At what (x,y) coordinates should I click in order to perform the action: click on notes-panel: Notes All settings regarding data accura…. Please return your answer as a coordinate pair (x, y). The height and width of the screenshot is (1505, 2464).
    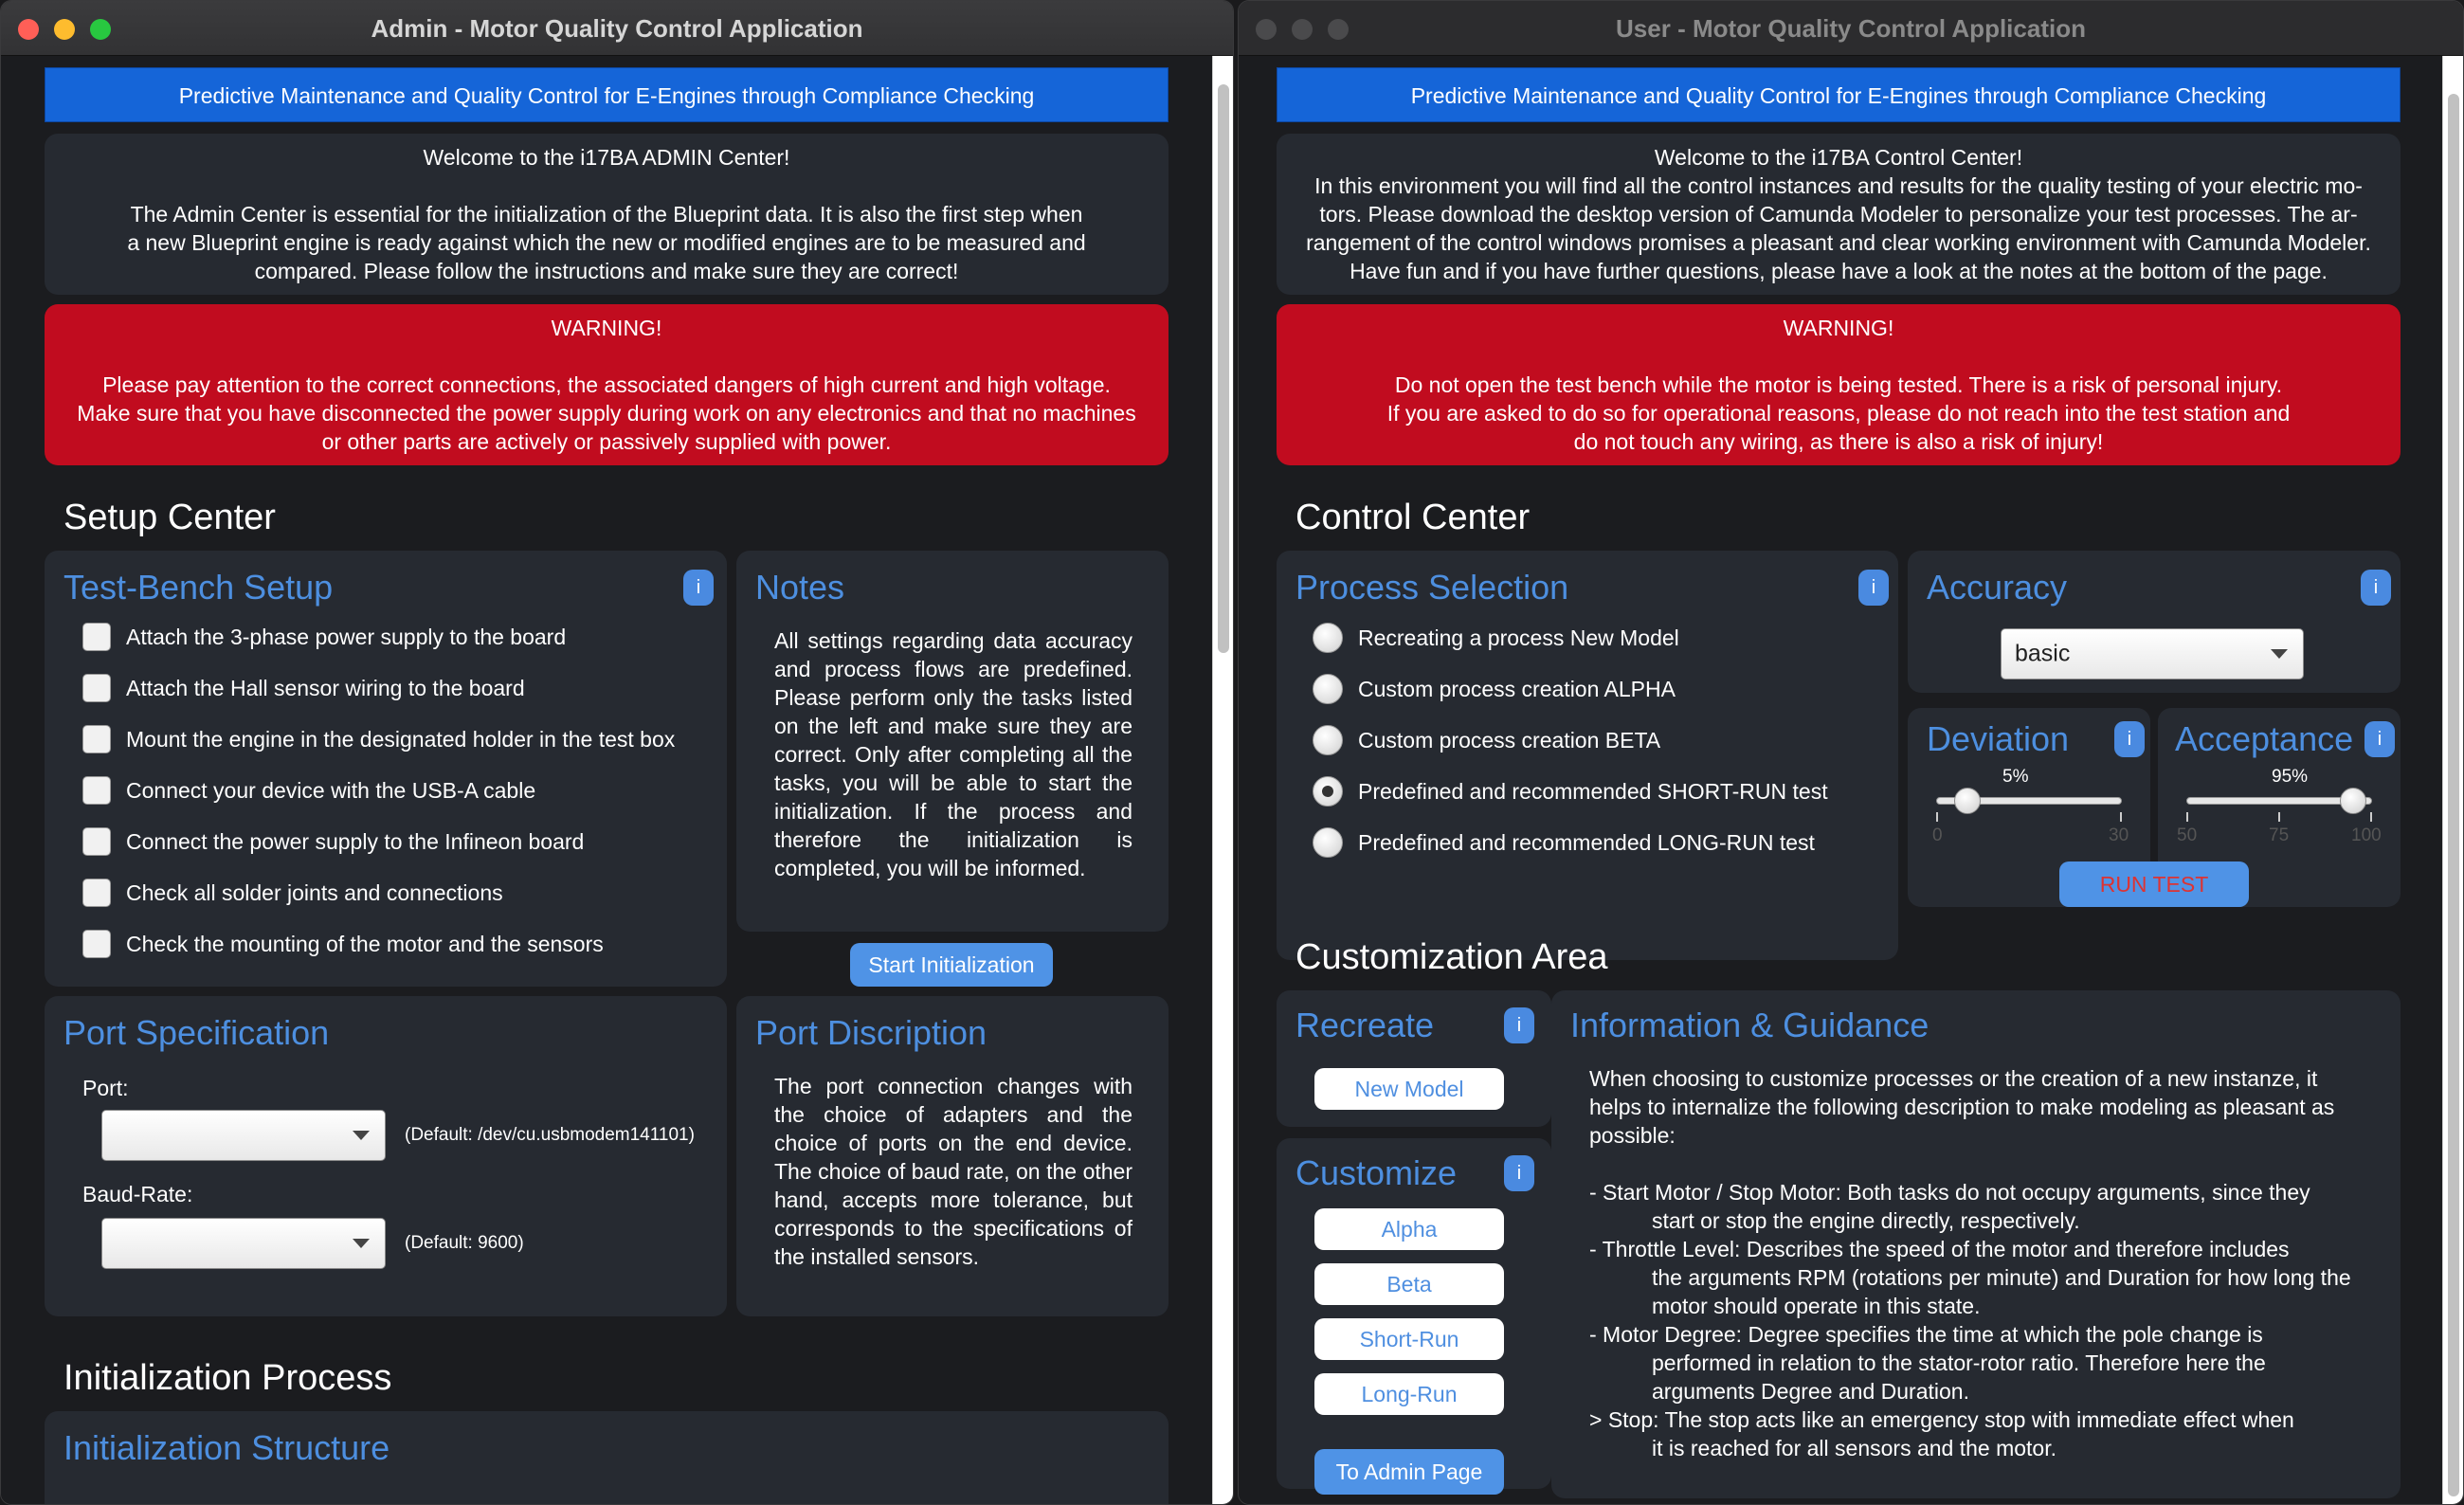
    Looking at the image, I should click on (953, 742).